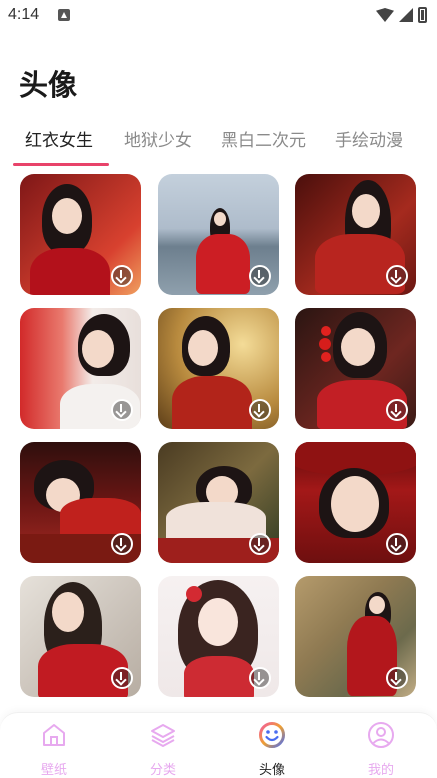 This screenshot has width=437, height=778. I want to click on nav-label: 我的, so click(380, 770).